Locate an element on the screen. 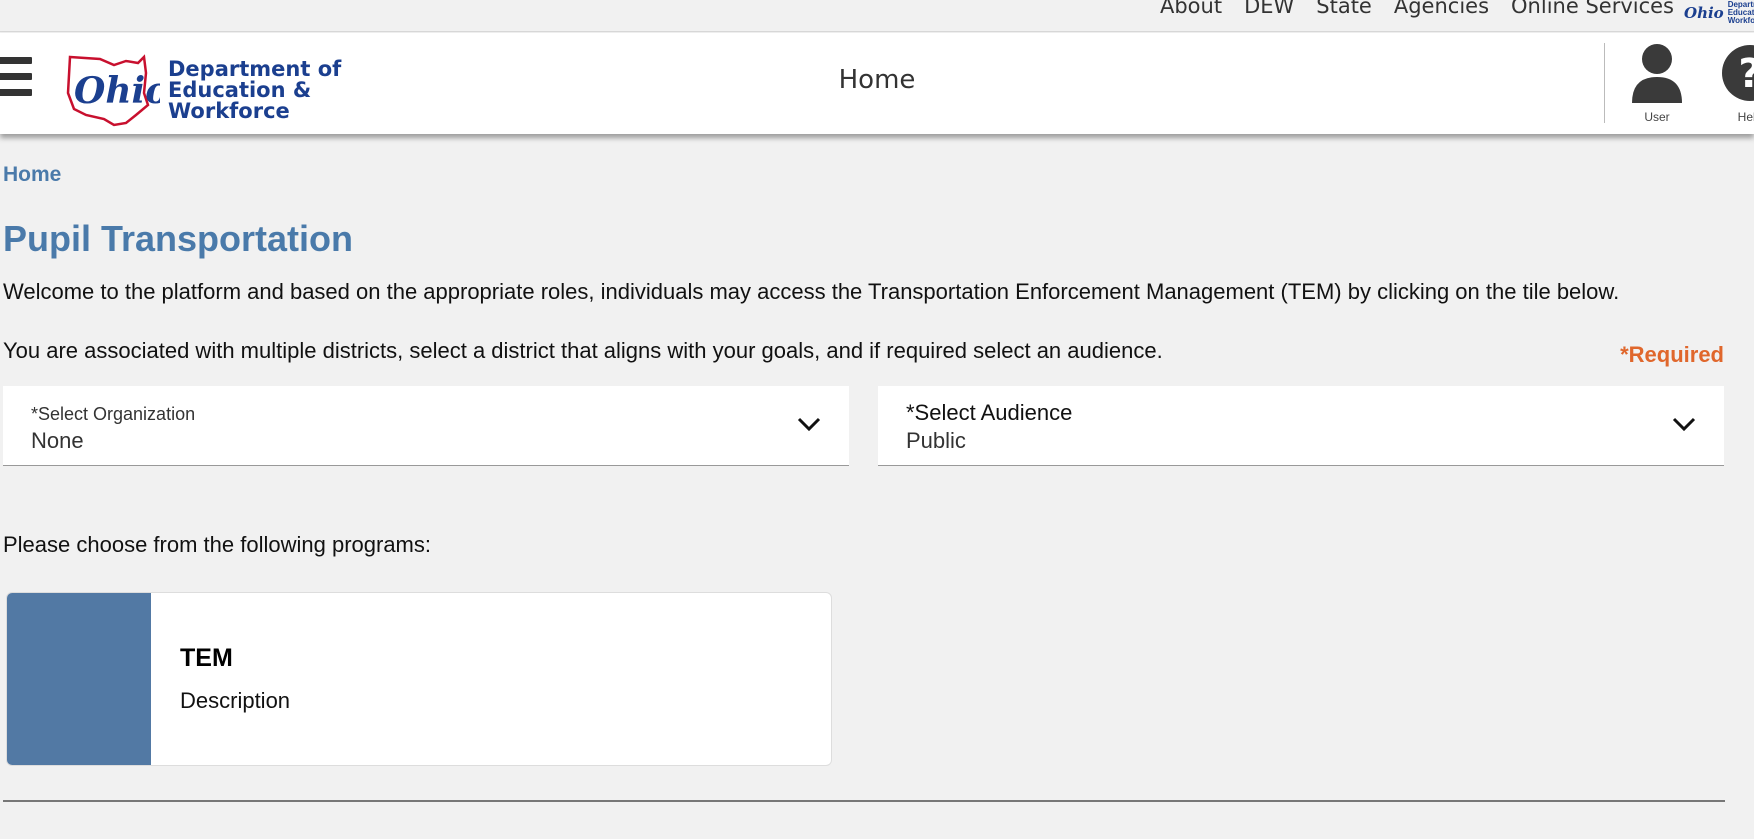  program-tile-accent is located at coordinates (79, 679).